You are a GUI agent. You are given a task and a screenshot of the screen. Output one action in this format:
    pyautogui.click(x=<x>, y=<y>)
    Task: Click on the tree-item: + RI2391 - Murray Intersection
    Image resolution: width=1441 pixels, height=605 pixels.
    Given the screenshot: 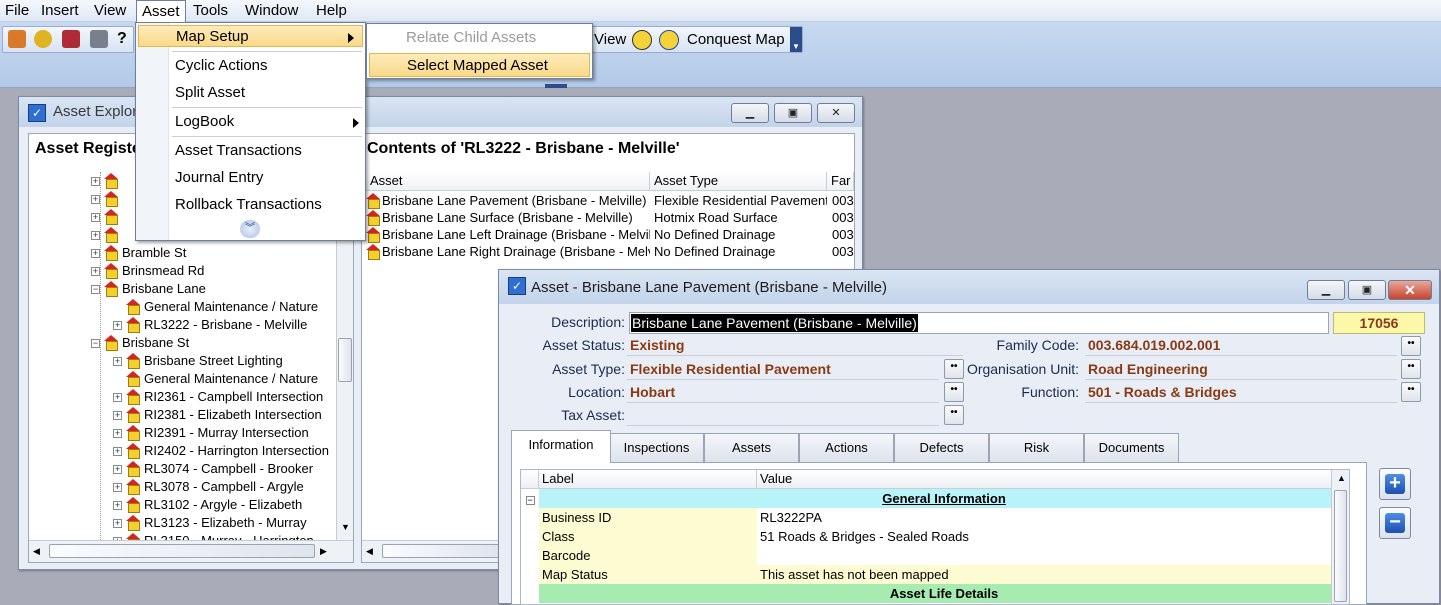 What is the action you would take?
    pyautogui.click(x=211, y=433)
    